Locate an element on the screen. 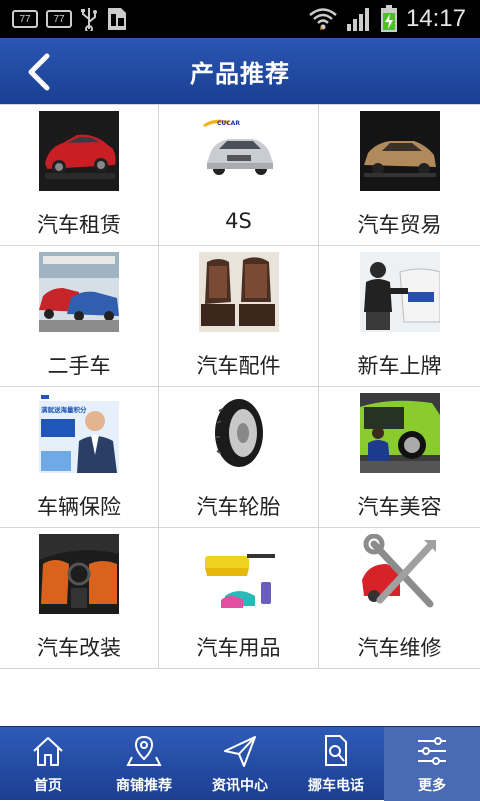  document-search-icon is located at coordinates (336, 750).